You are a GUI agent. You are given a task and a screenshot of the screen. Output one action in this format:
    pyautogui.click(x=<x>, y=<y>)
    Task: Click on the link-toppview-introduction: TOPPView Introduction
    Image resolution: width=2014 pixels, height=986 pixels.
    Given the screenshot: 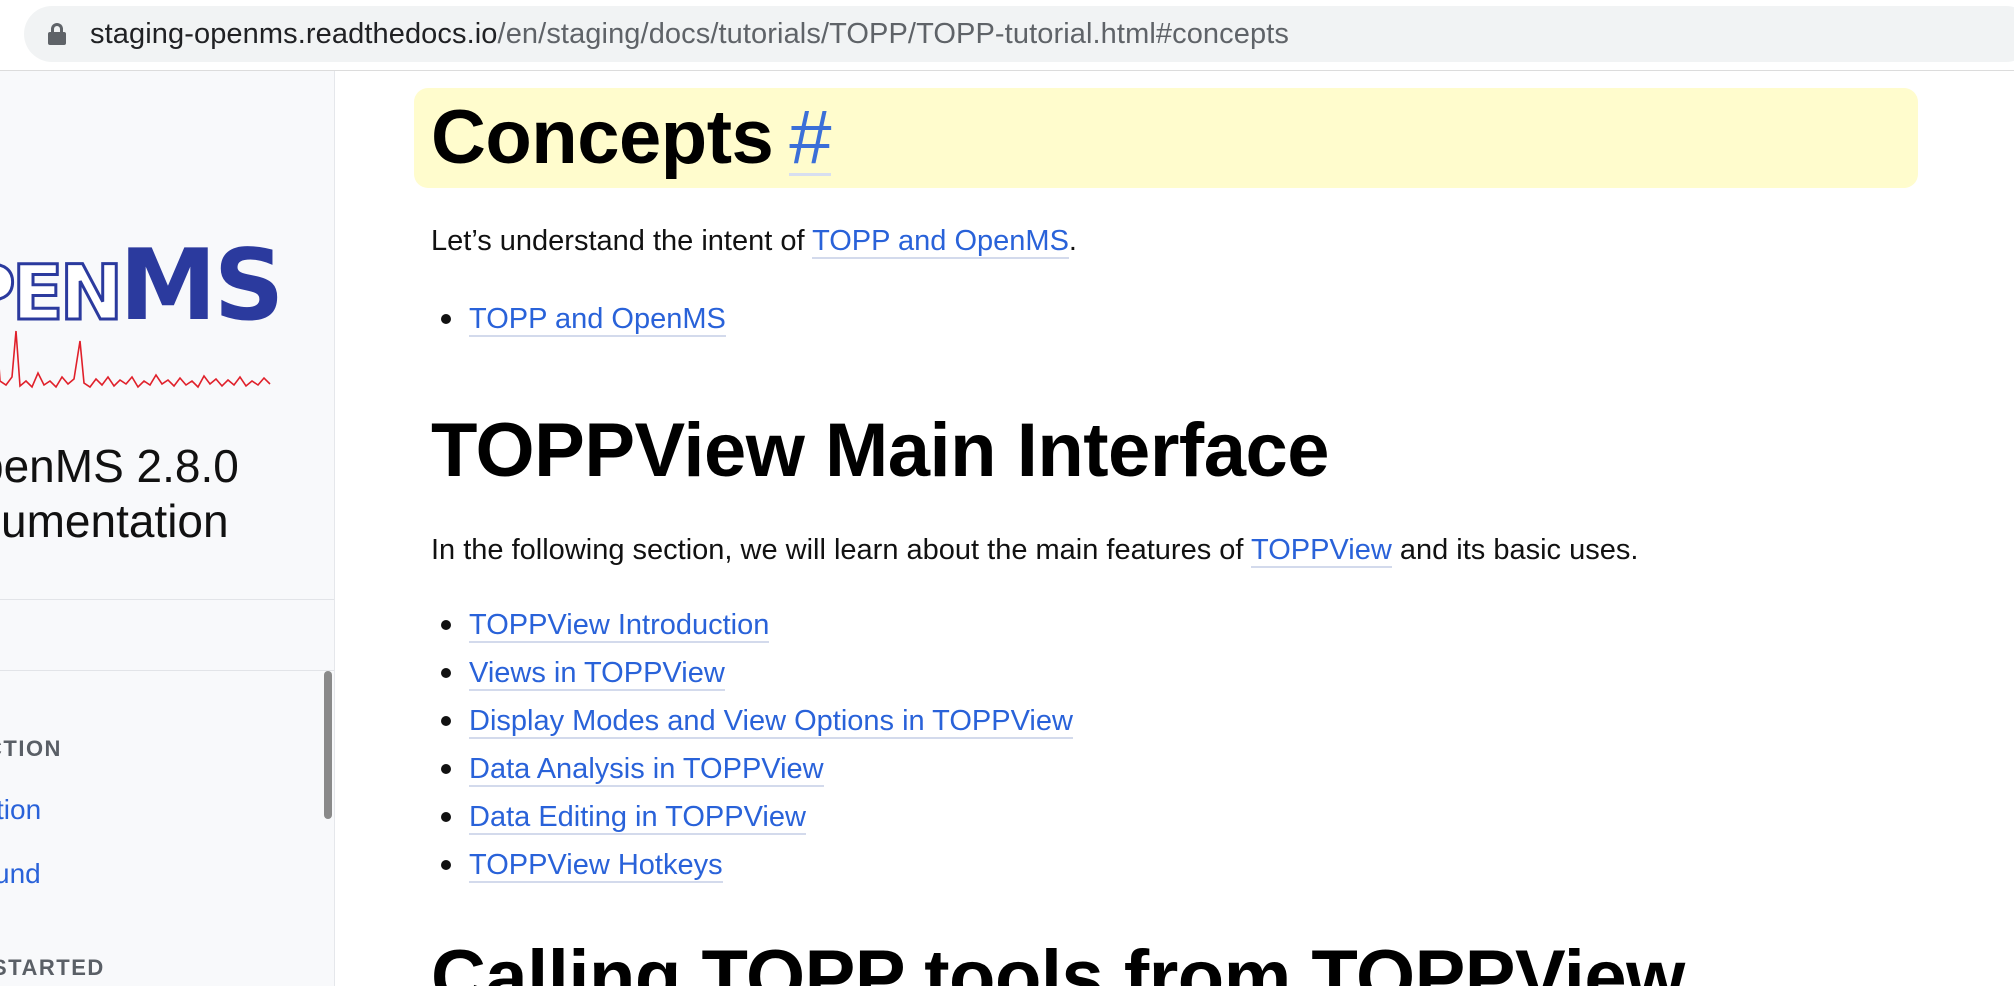 What is the action you would take?
    pyautogui.click(x=619, y=626)
    